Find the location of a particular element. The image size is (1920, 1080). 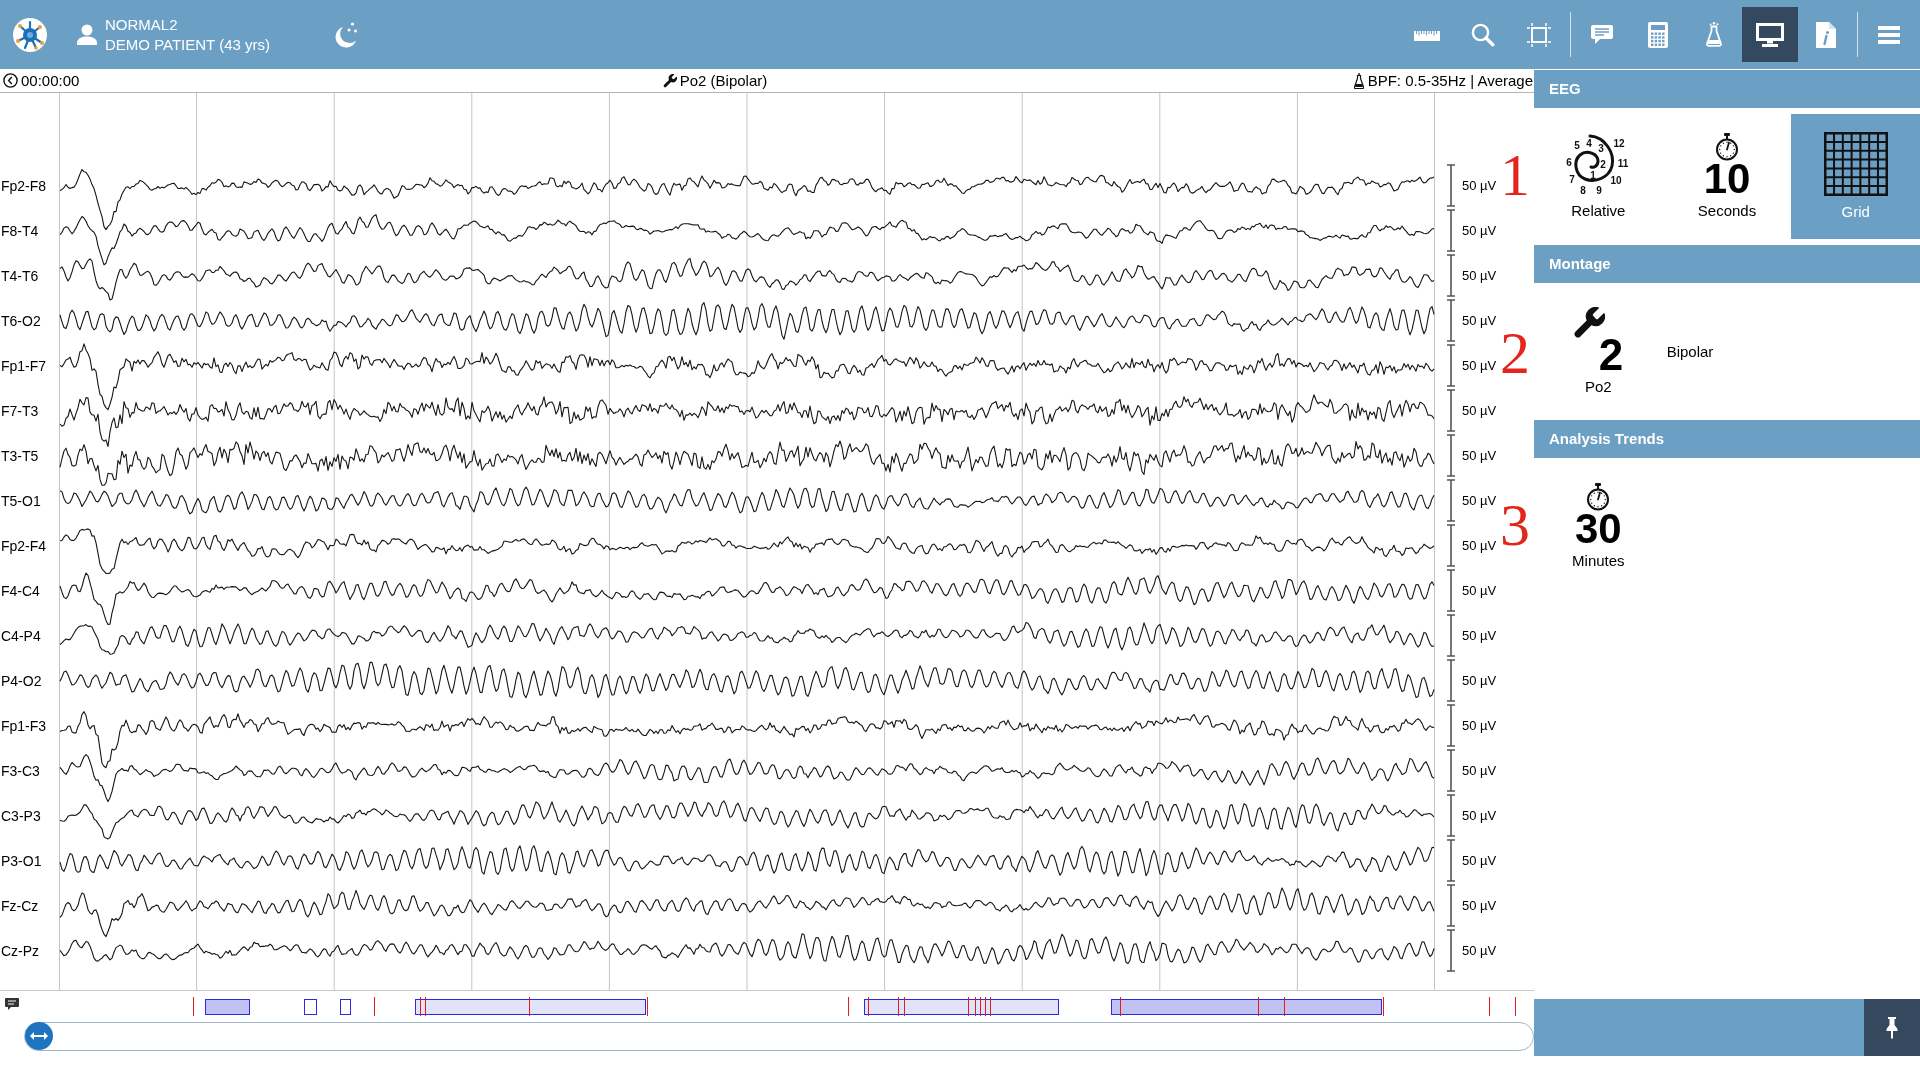

channel-label: Fz-Cz is located at coordinates (19, 905).